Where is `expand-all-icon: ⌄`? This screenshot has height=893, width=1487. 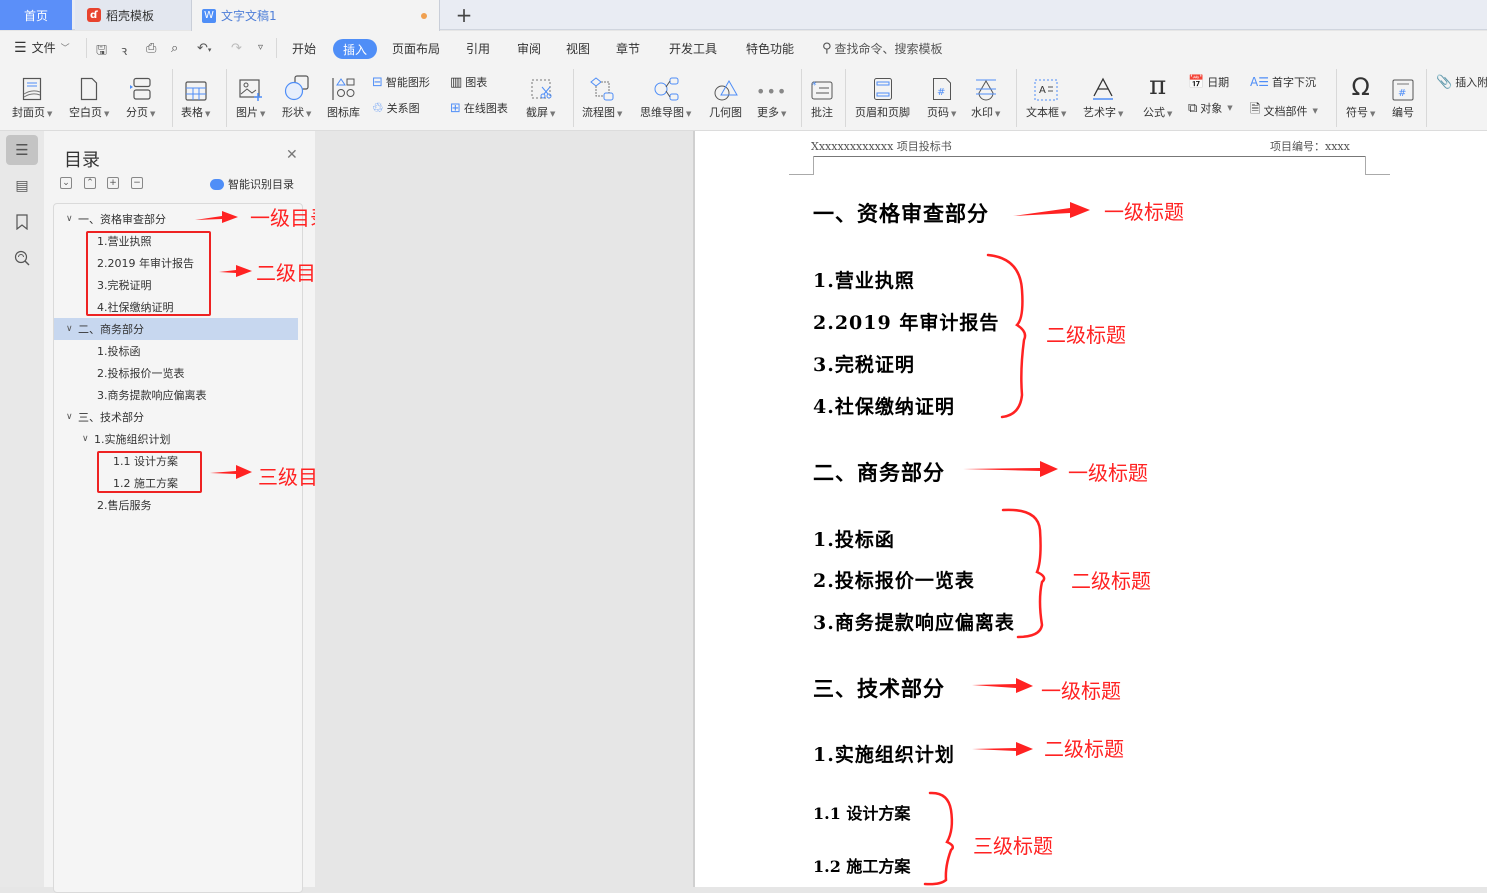
expand-all-icon: ⌄ is located at coordinates (66, 183).